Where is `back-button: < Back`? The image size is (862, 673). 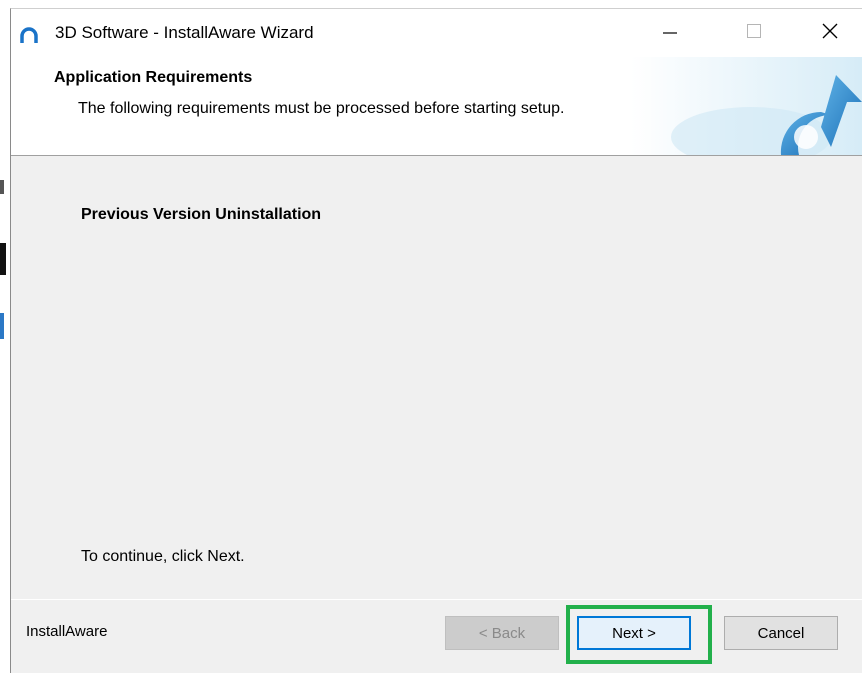
back-button: < Back is located at coordinates (502, 633).